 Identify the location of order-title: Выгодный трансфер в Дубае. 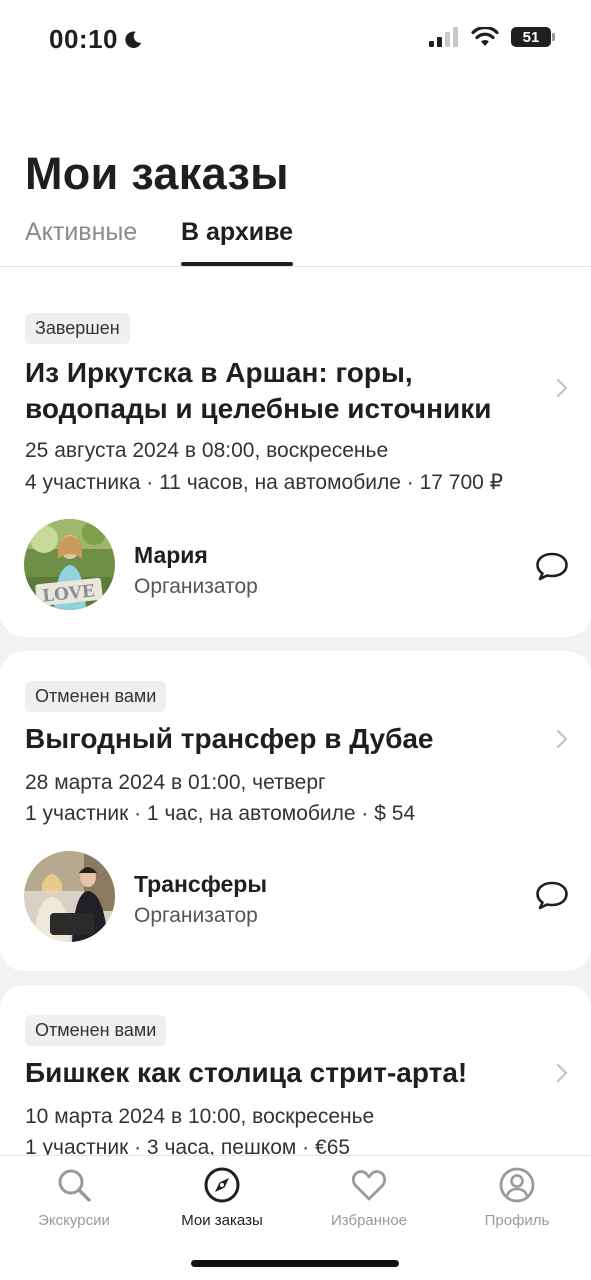
(285, 739).